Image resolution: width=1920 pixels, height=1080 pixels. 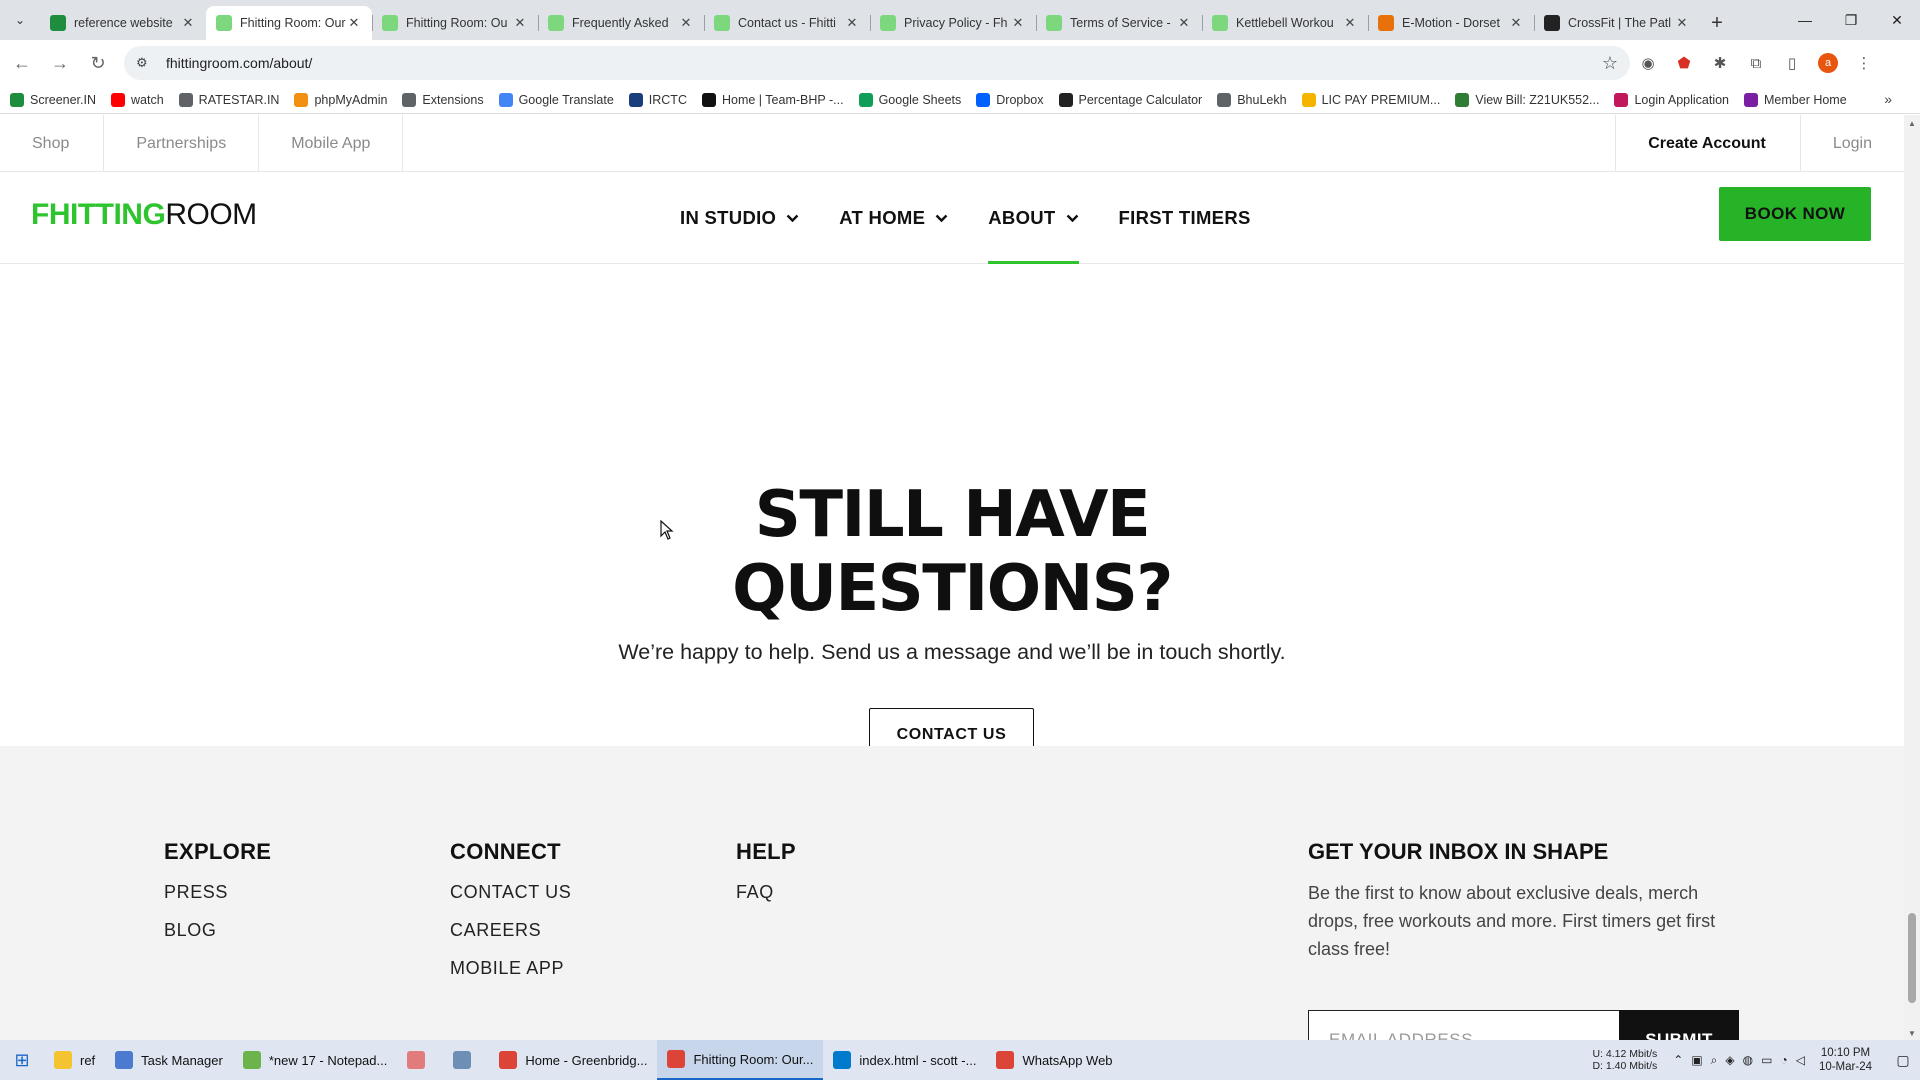 I want to click on scroll-down-arrow-icon: ▼, so click(x=1912, y=1033).